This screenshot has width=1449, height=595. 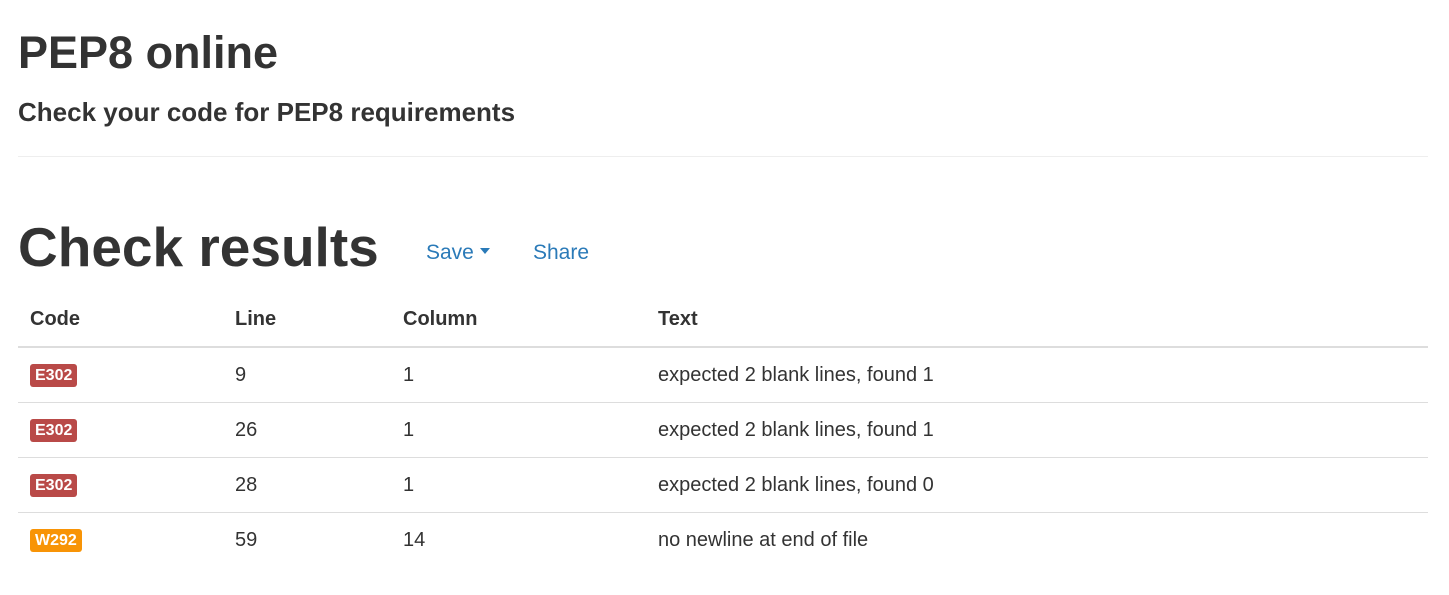 What do you see at coordinates (307, 320) in the screenshot?
I see `column-header-line: Line` at bounding box center [307, 320].